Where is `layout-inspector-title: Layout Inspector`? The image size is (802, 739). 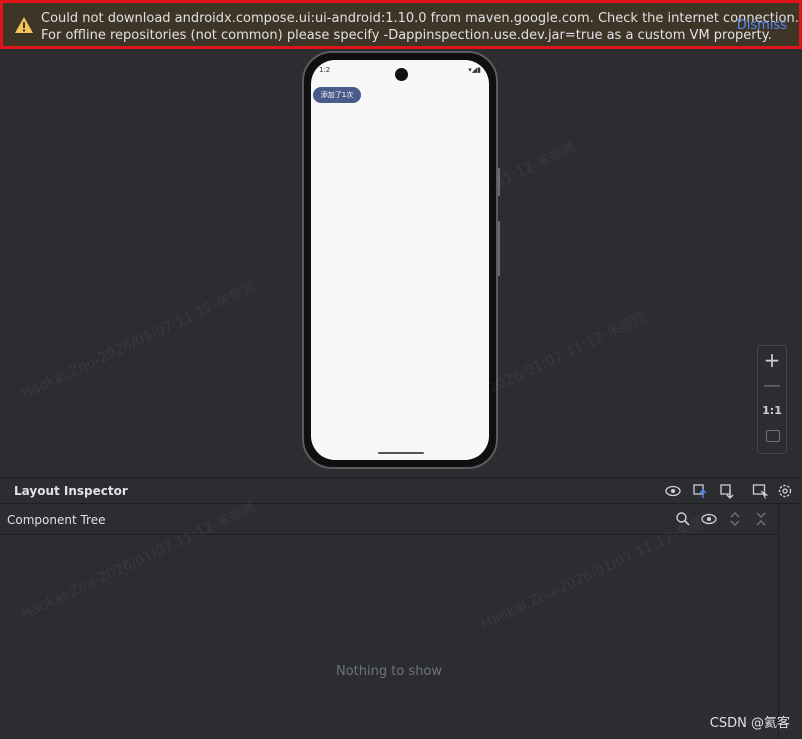
layout-inspector-title: Layout Inspector is located at coordinates (71, 491).